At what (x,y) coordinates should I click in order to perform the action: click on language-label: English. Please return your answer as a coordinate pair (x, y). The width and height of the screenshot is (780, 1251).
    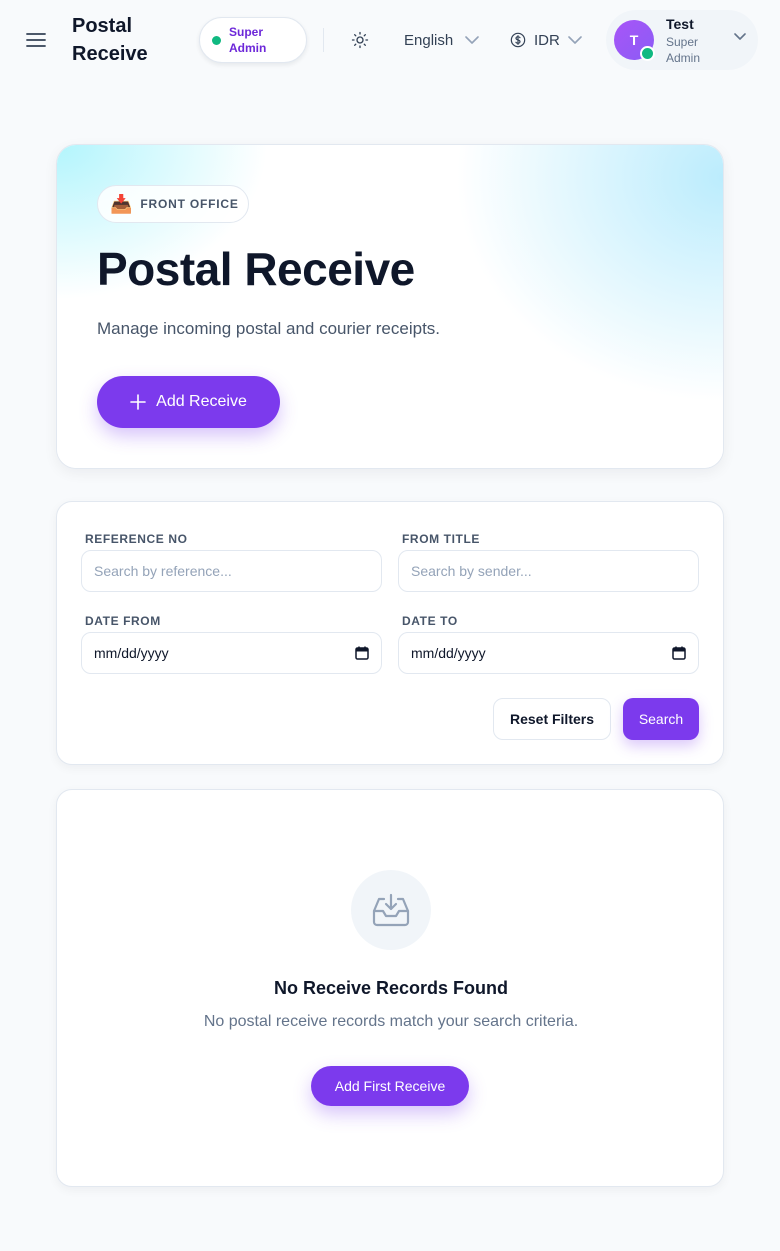
    Looking at the image, I should click on (429, 40).